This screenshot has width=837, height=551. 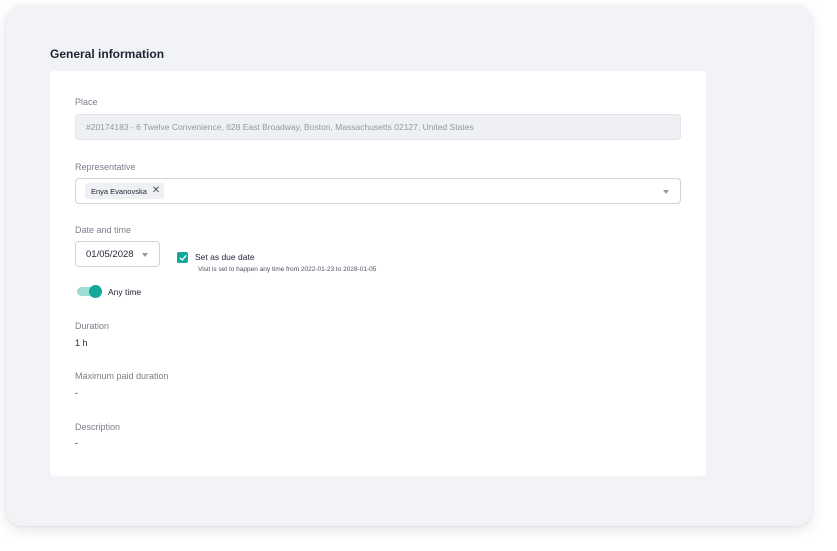 I want to click on max-paid-duration-label: Maximum paid duration, so click(x=122, y=376).